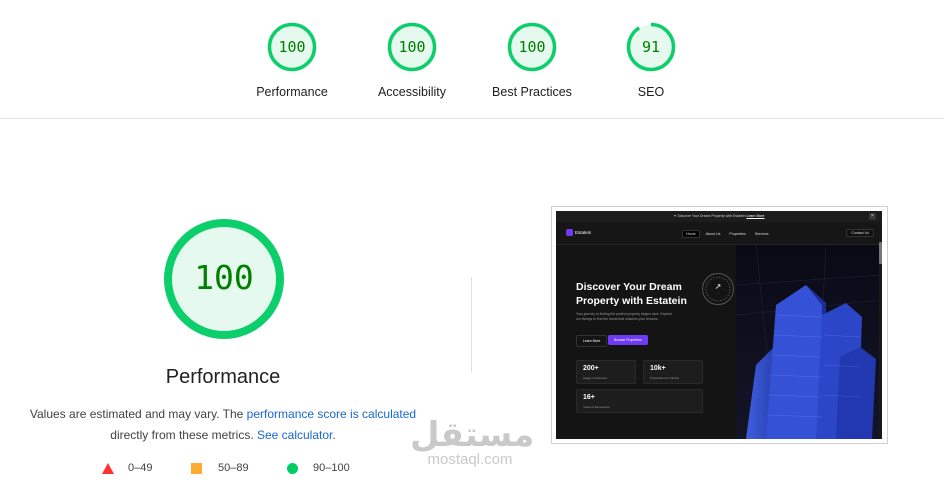  What do you see at coordinates (595, 378) in the screenshot?
I see `stat-label: Happy Customers` at bounding box center [595, 378].